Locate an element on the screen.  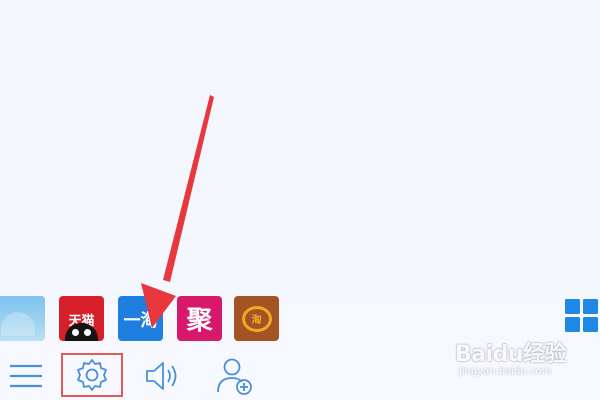
juhuasuan-label: 聚 is located at coordinates (199, 321).